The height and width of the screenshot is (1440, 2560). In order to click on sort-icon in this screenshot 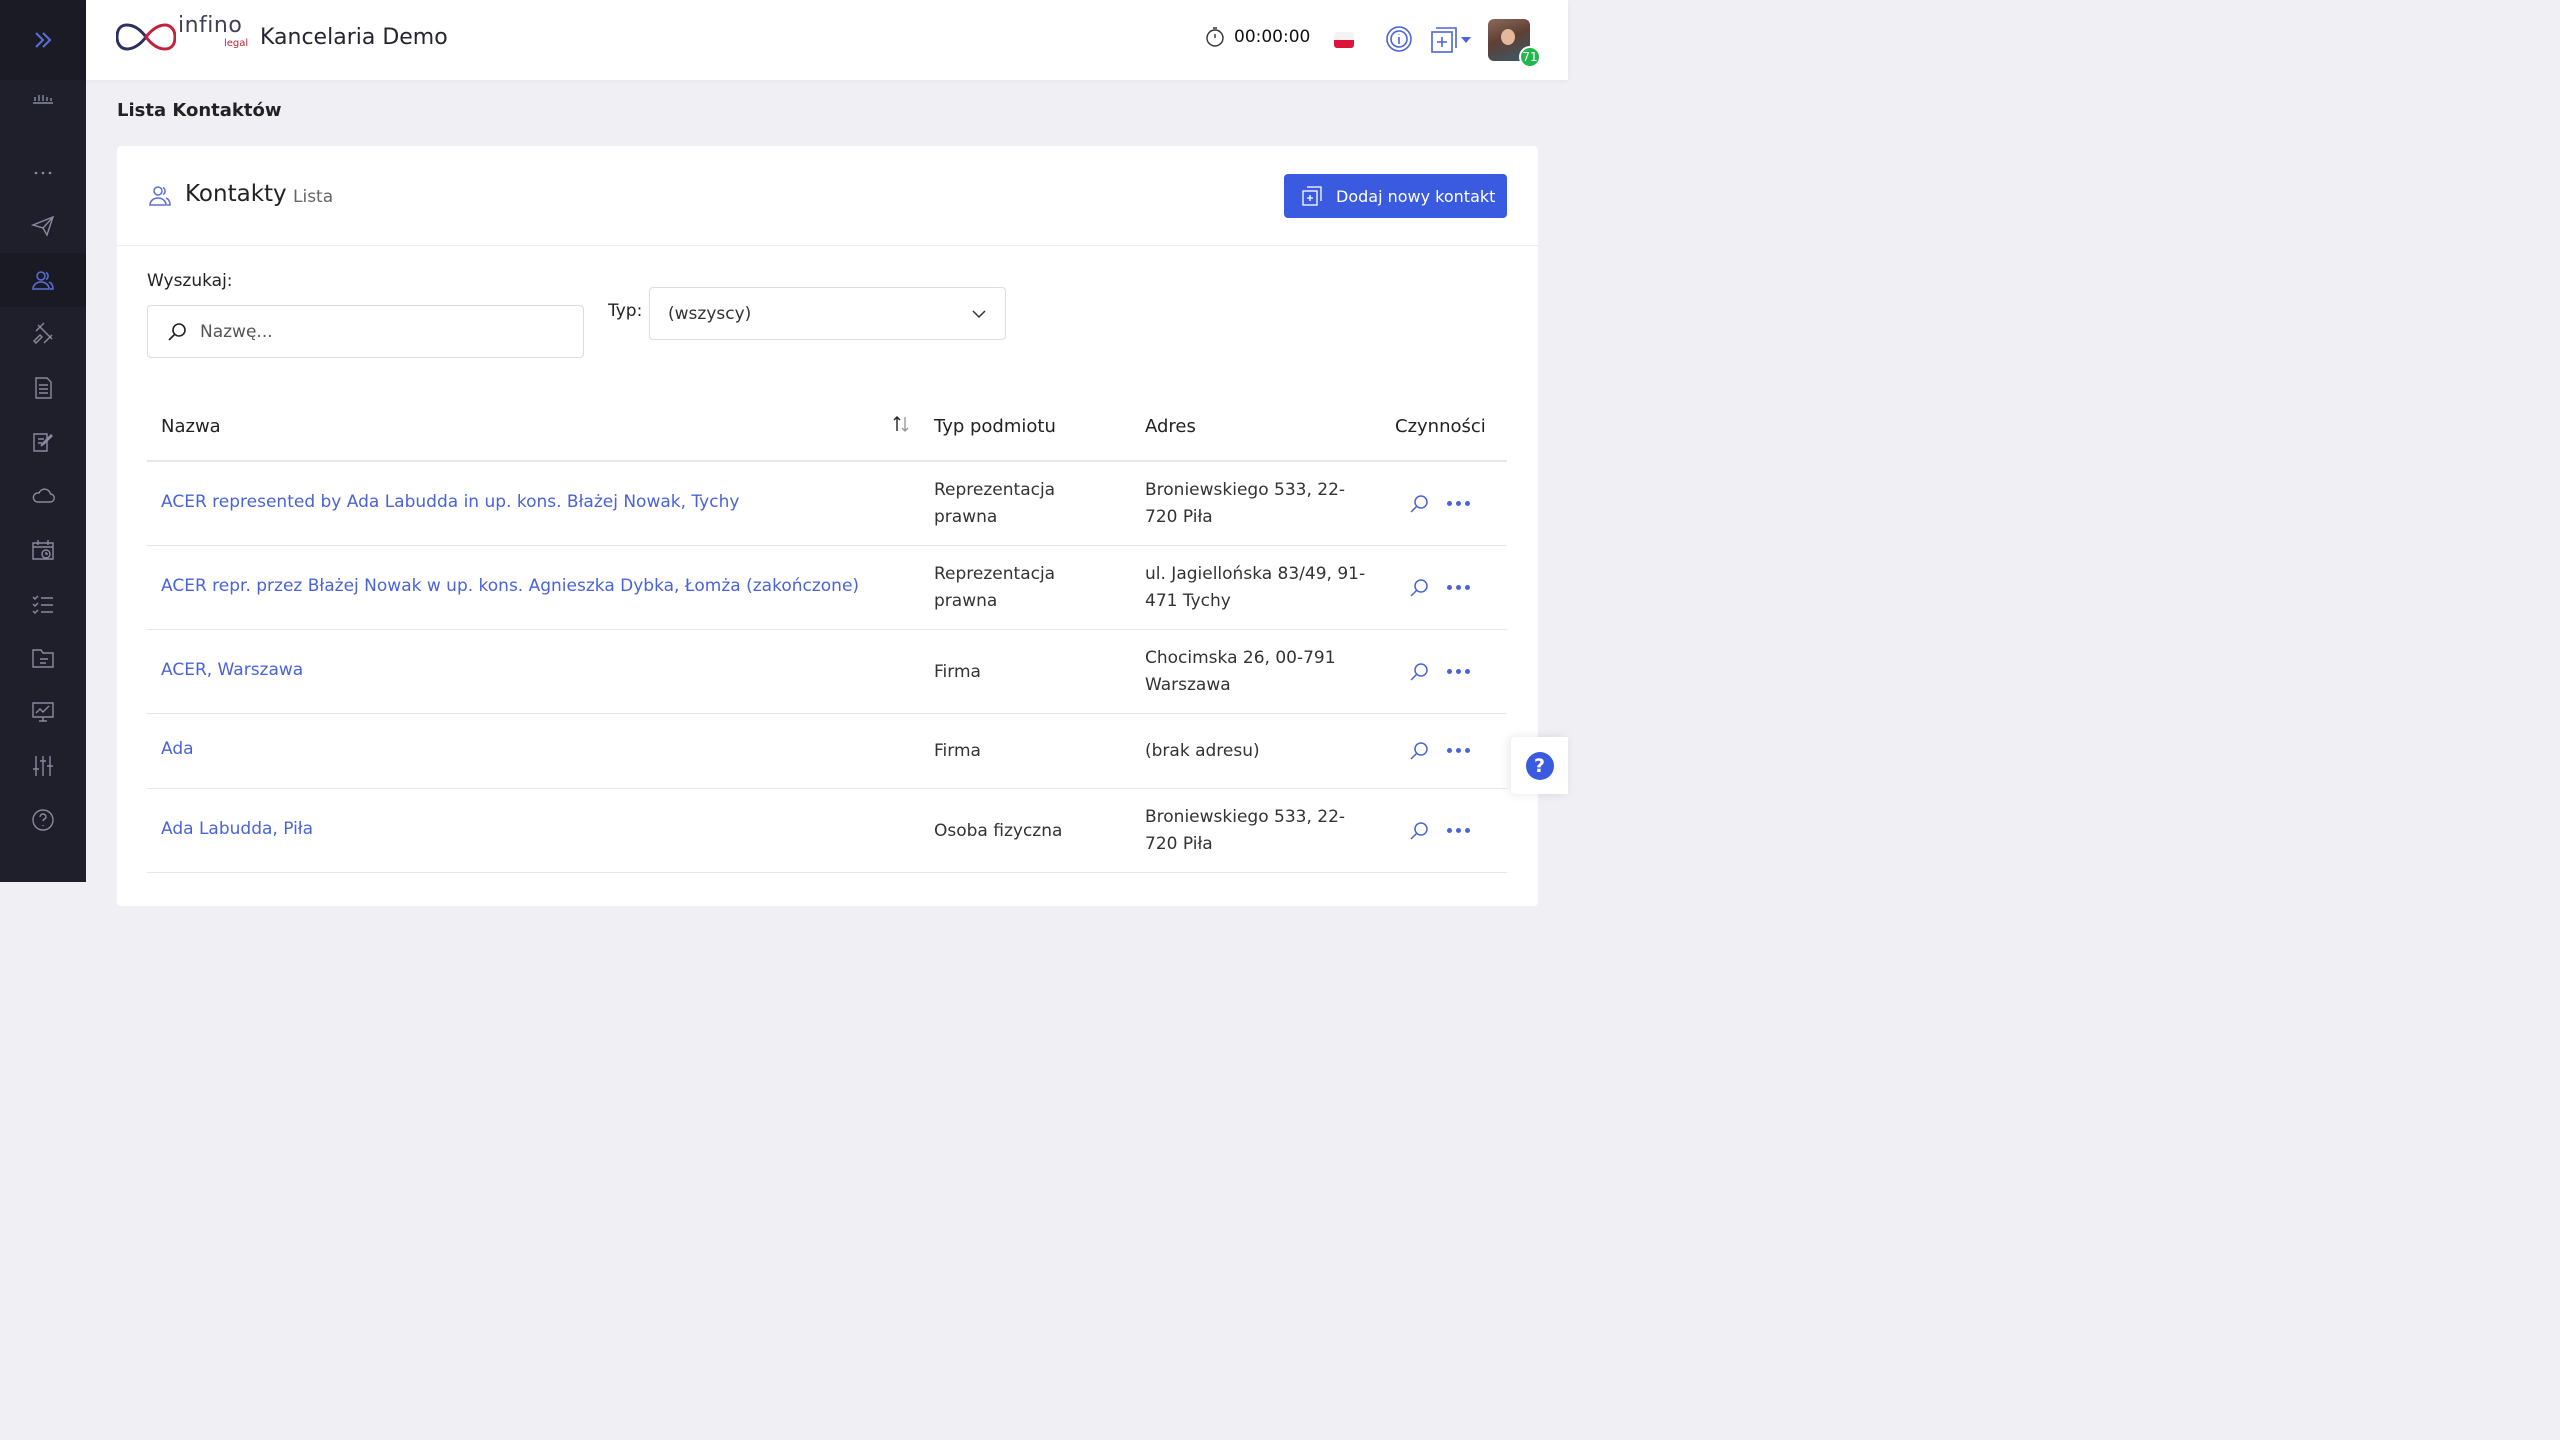, I will do `click(901, 424)`.